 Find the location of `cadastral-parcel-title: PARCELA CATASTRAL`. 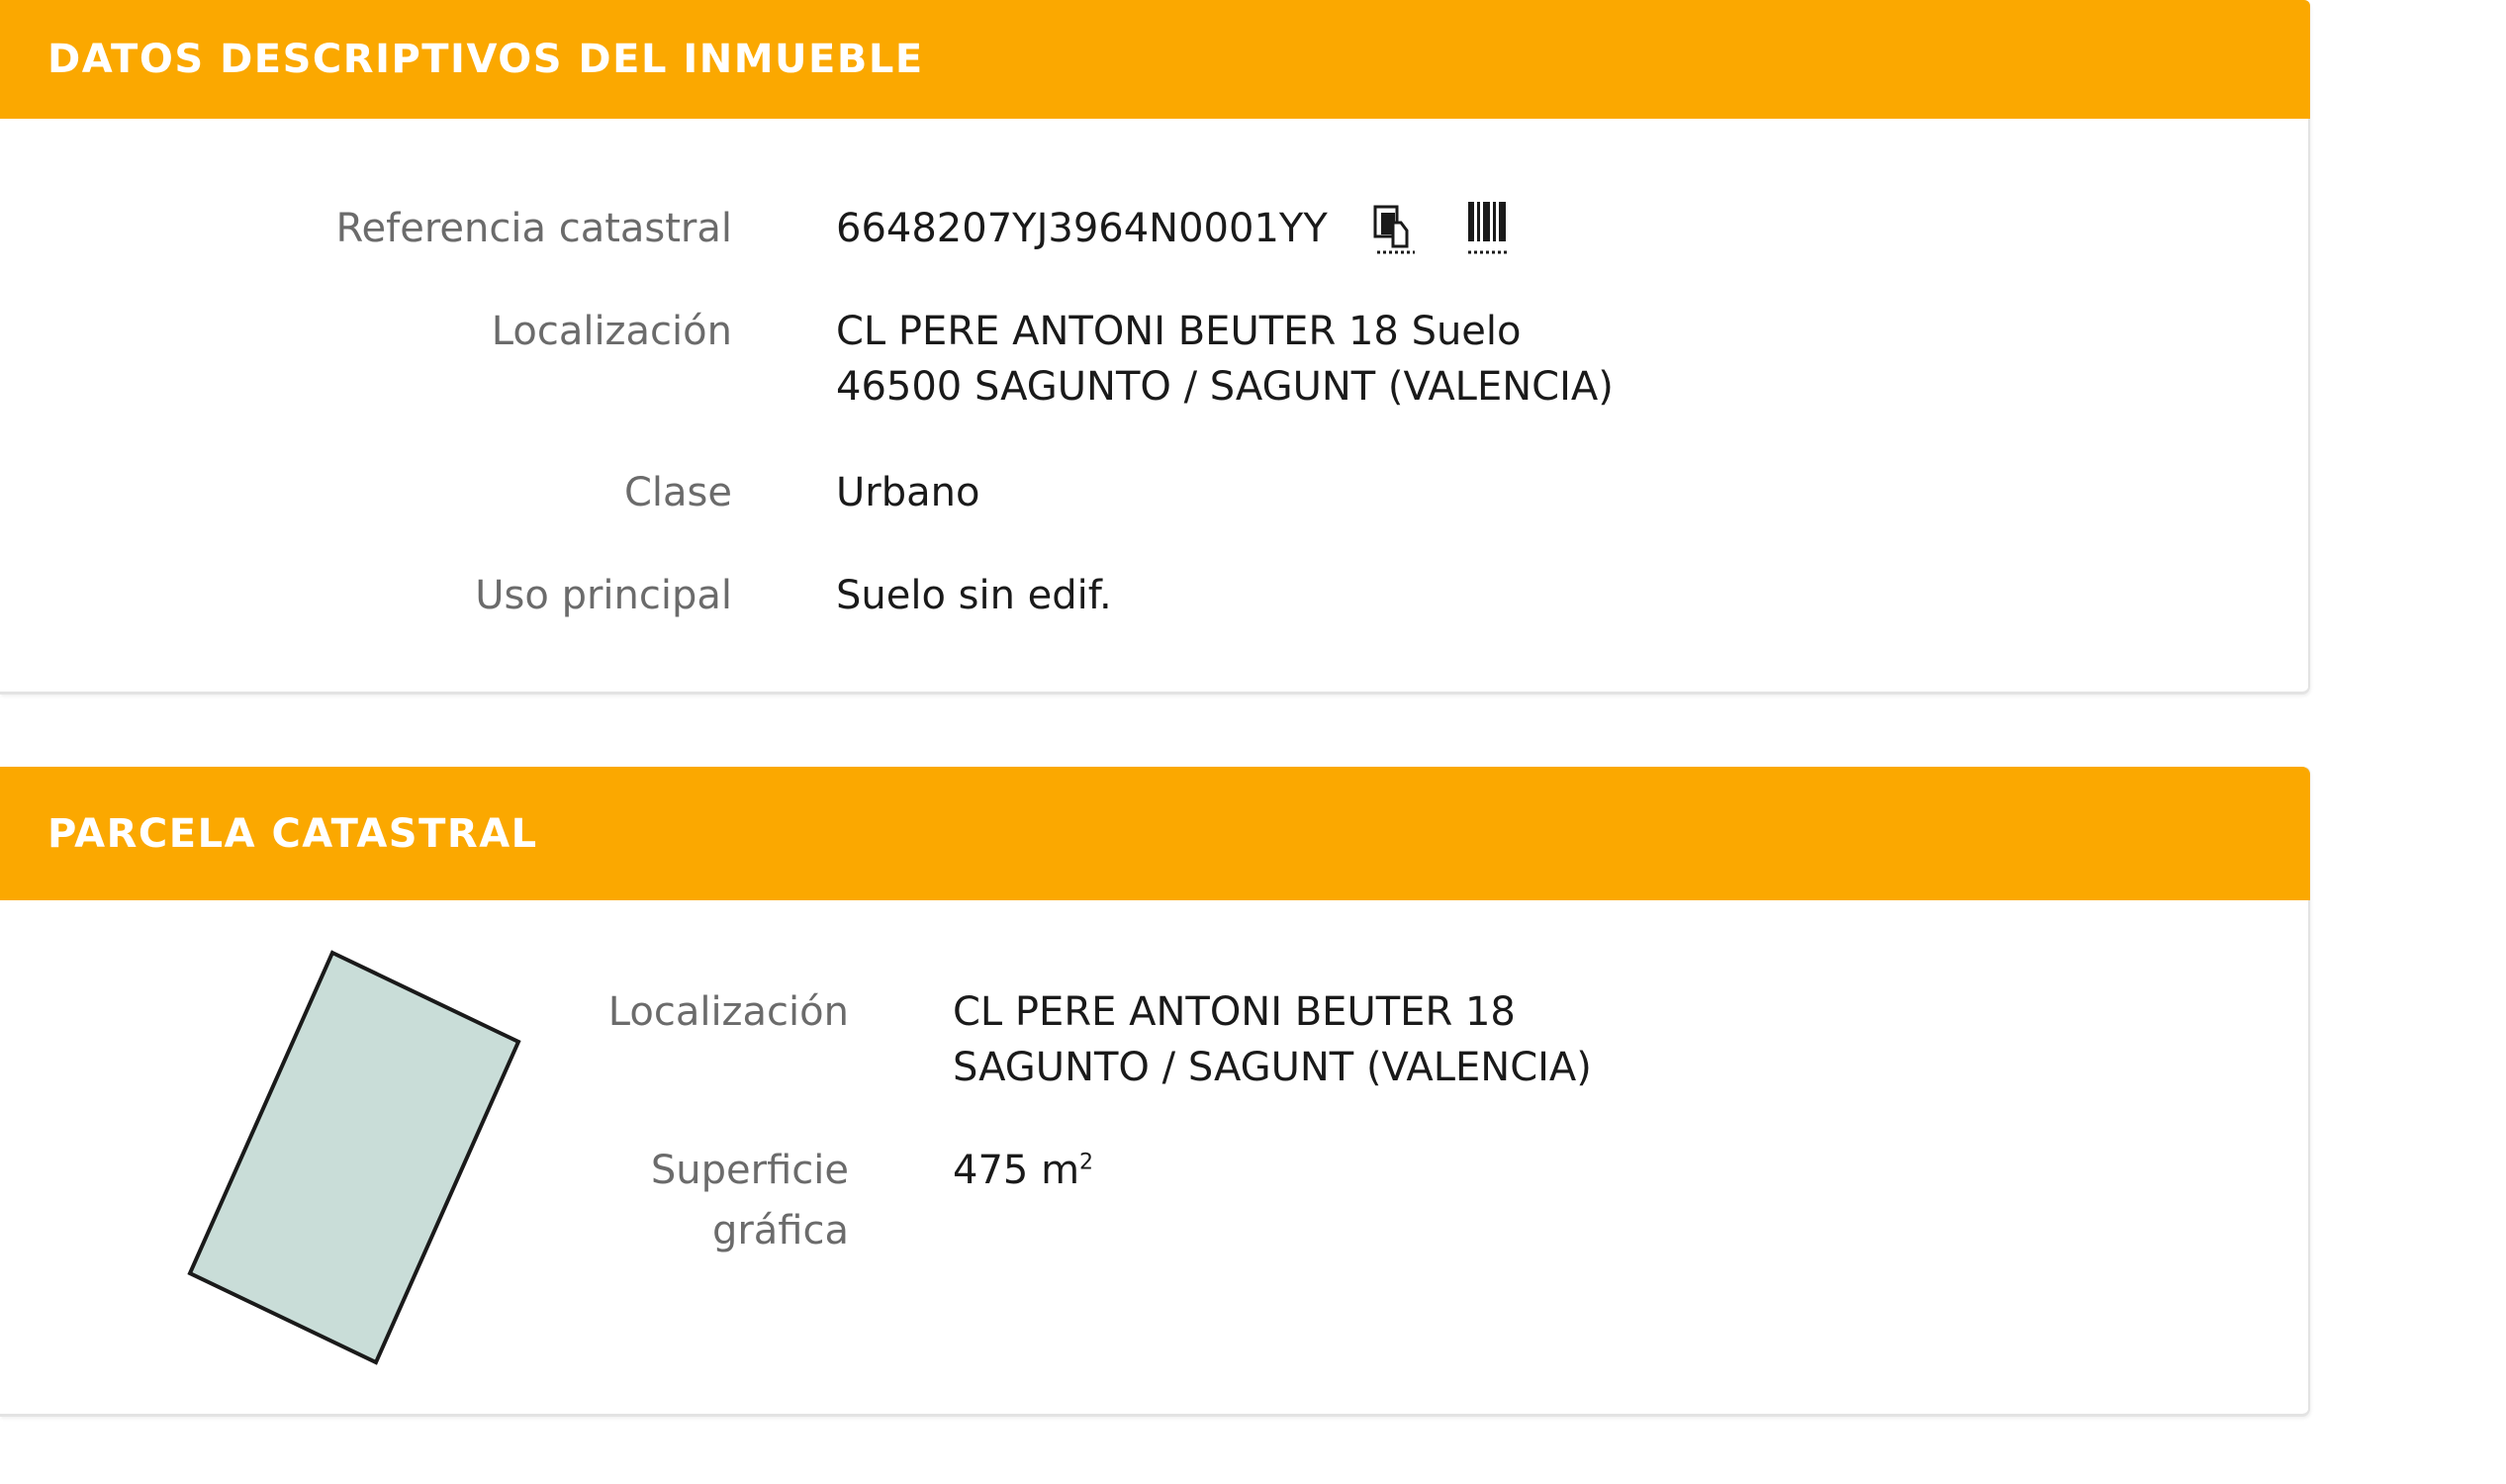

cadastral-parcel-title: PARCELA CATASTRAL is located at coordinates (292, 833).